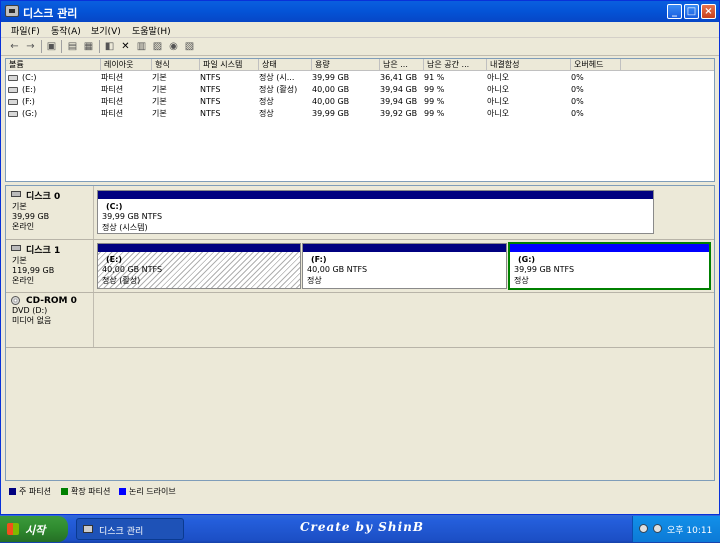  What do you see at coordinates (691, 11) in the screenshot?
I see `maximize-button: □` at bounding box center [691, 11].